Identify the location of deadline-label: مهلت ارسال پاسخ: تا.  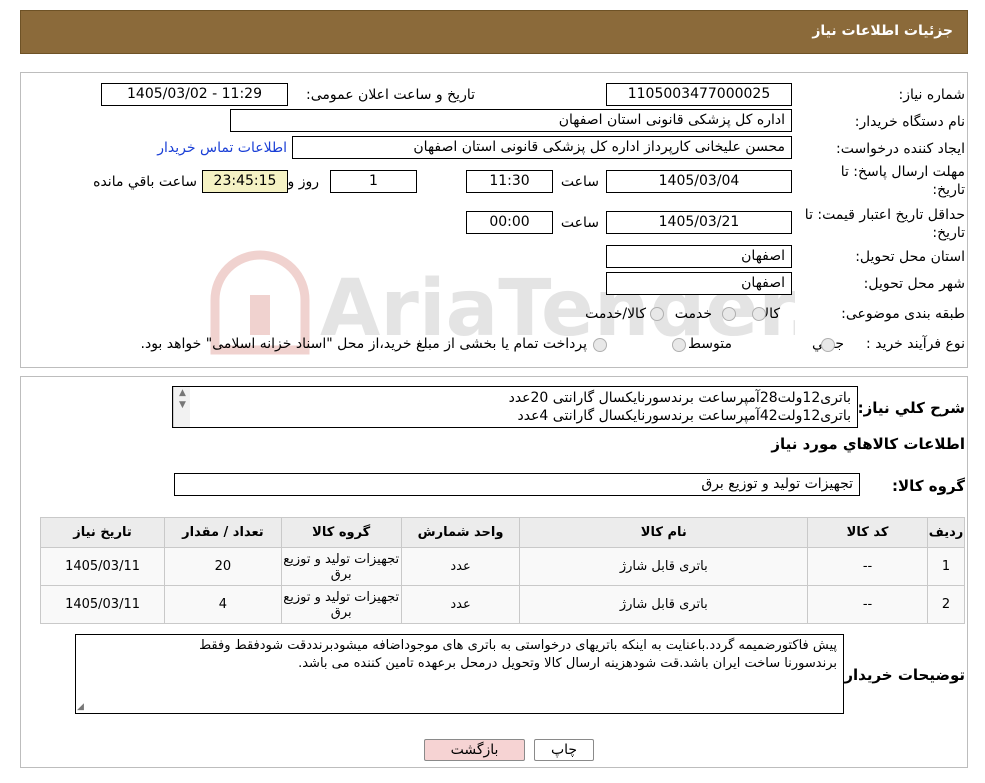
(902, 172).